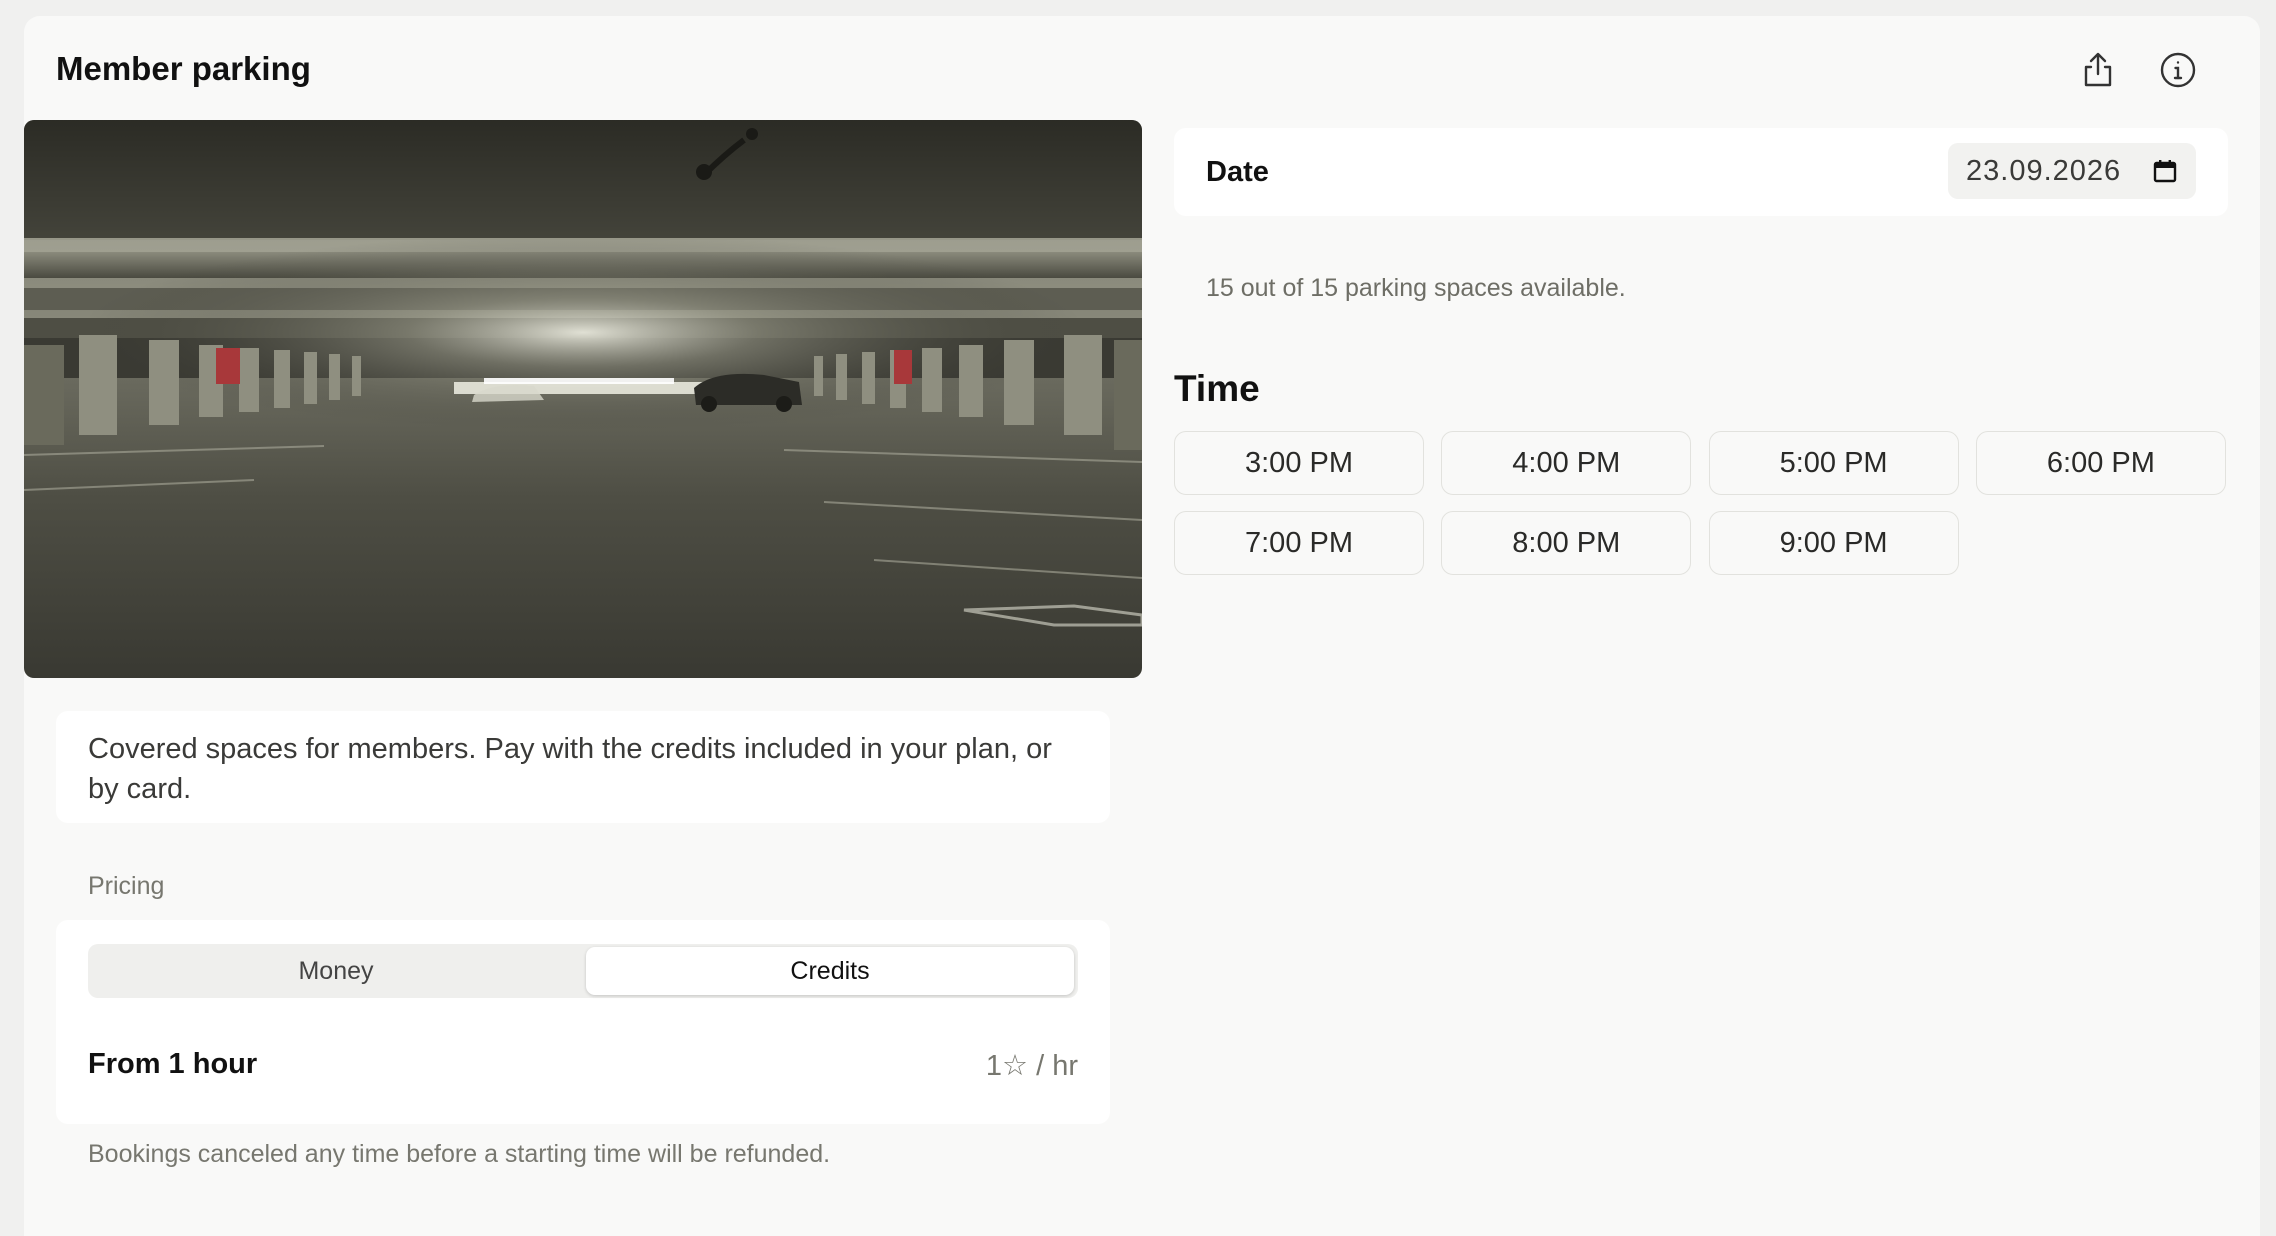 The height and width of the screenshot is (1236, 2276). I want to click on time-heading: Time, so click(1217, 388).